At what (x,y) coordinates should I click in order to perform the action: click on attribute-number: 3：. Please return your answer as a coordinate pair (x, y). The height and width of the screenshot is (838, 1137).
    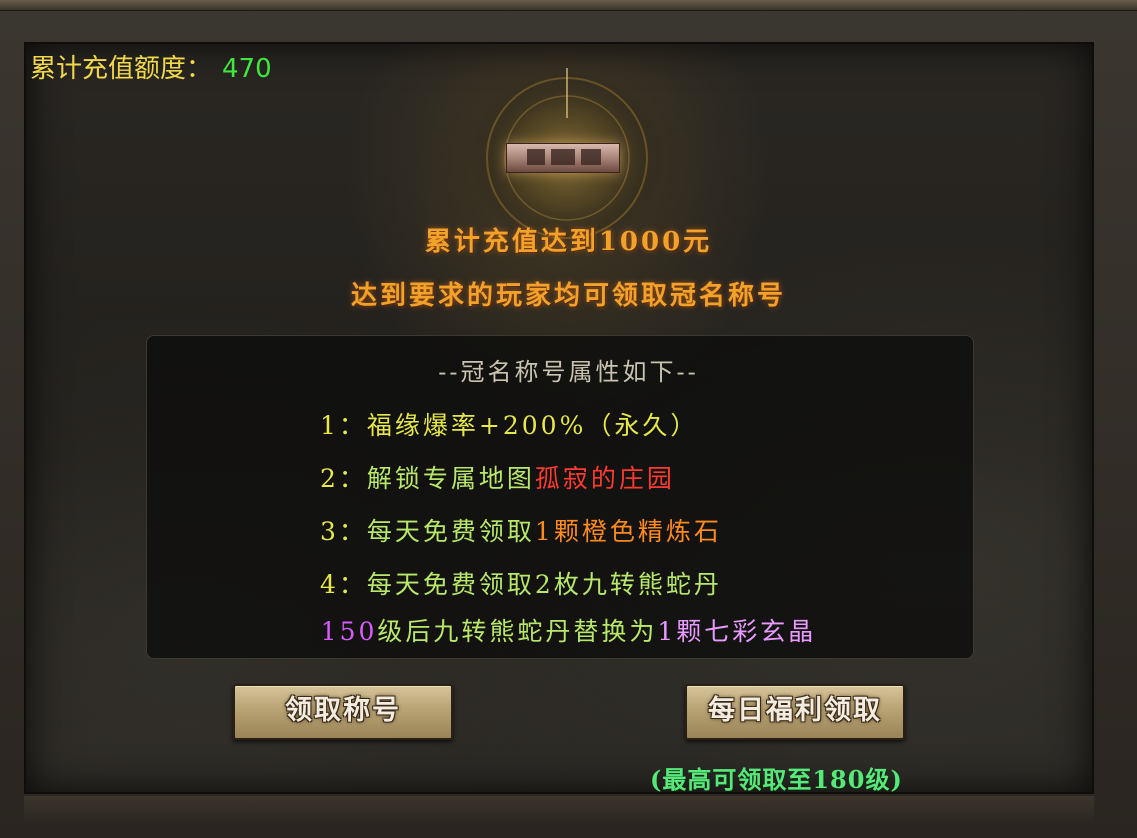
    Looking at the image, I should click on (343, 531).